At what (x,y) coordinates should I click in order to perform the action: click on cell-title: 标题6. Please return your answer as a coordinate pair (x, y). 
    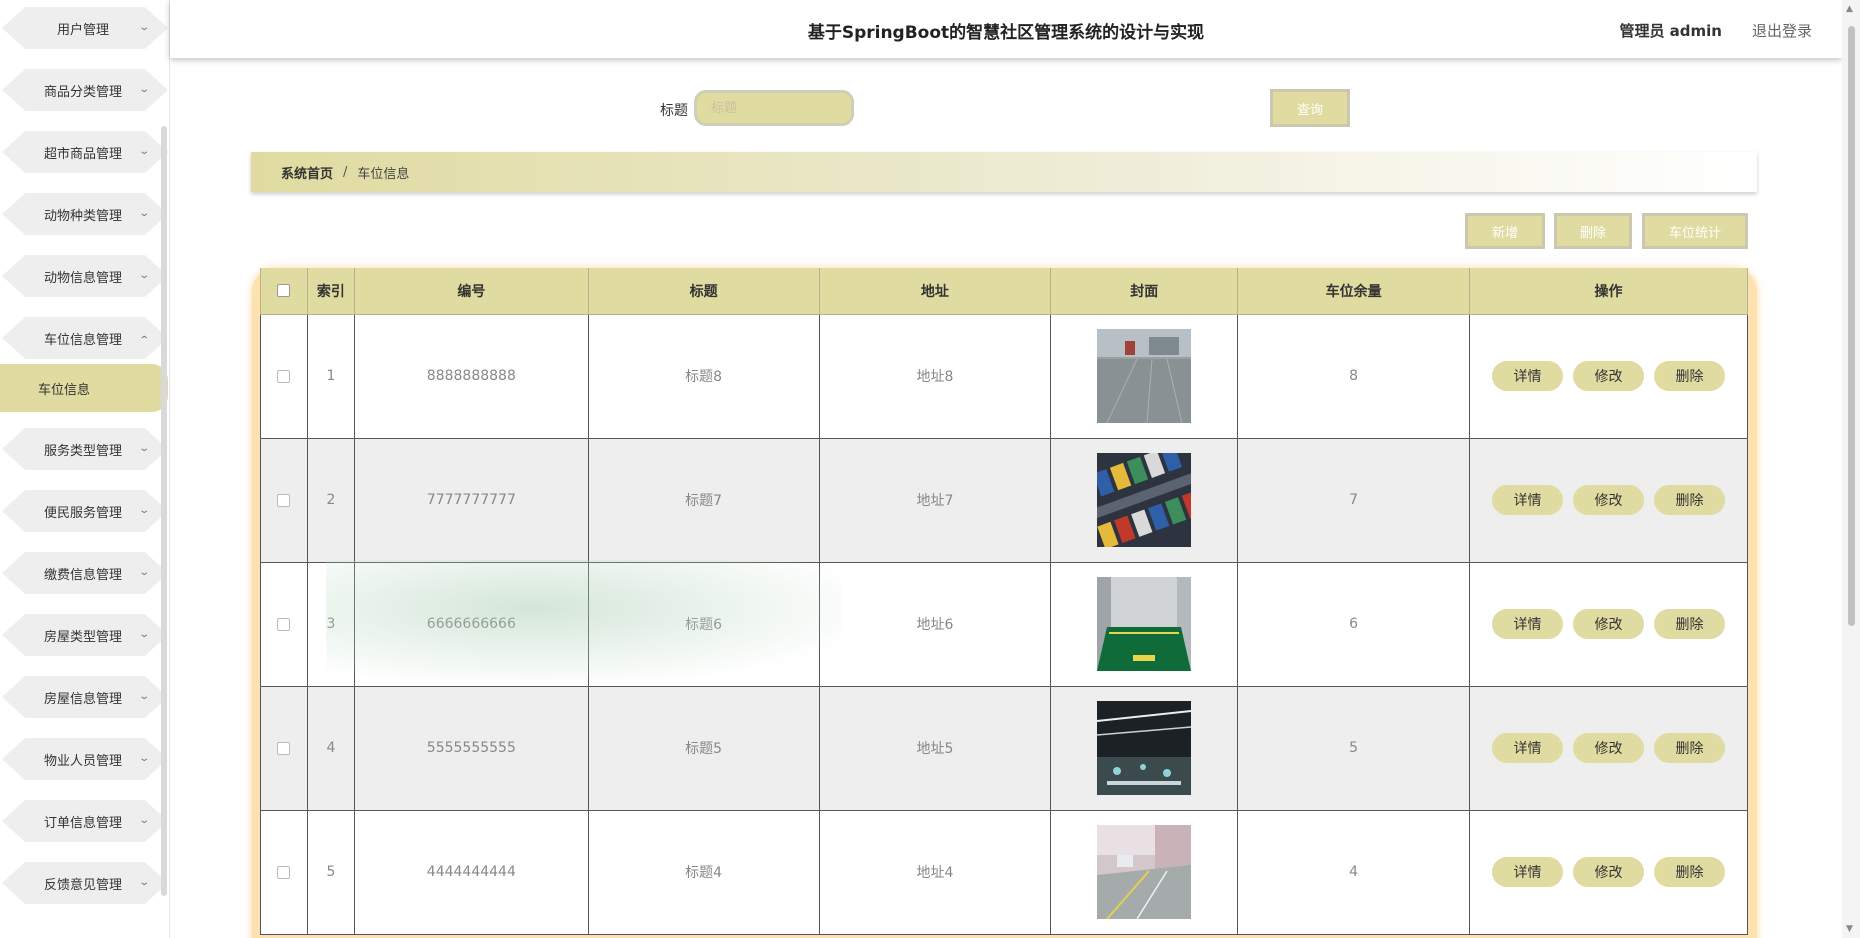
    Looking at the image, I should click on (703, 624).